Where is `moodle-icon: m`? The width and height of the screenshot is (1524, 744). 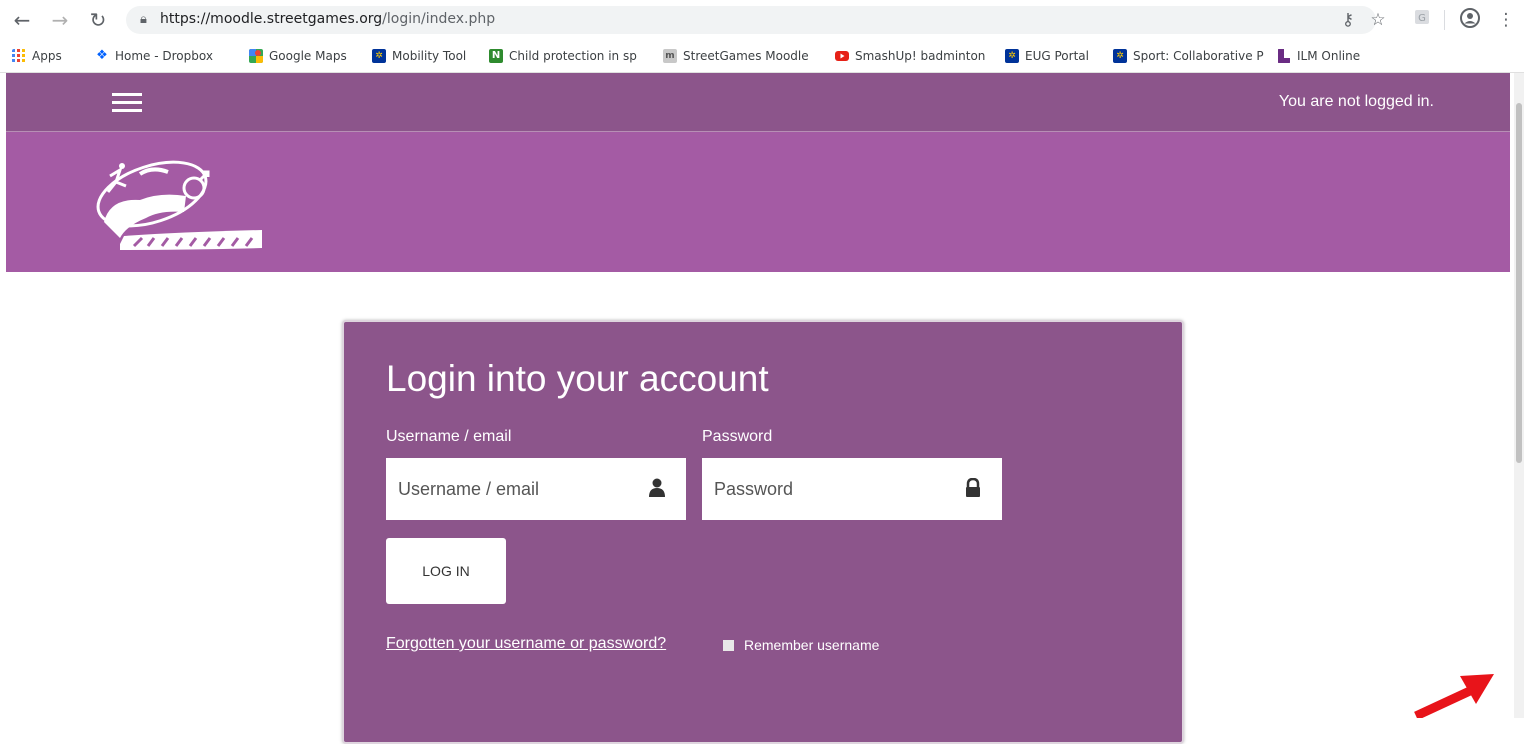
moodle-icon: m is located at coordinates (670, 56).